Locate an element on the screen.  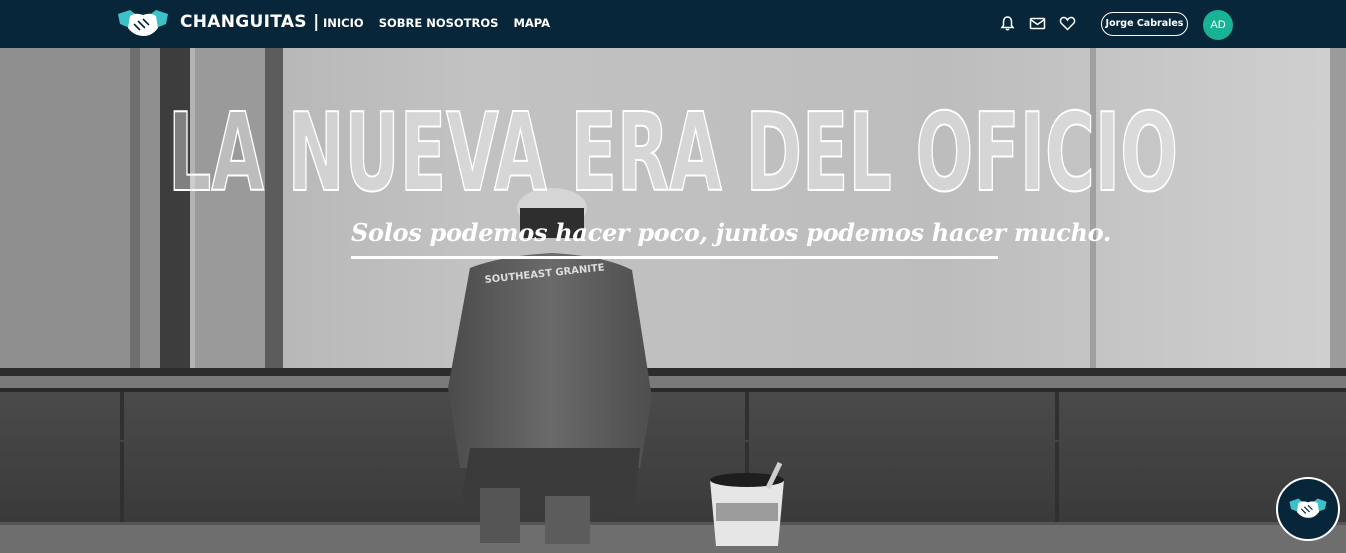
nav-mapa: MAPA is located at coordinates (531, 23).